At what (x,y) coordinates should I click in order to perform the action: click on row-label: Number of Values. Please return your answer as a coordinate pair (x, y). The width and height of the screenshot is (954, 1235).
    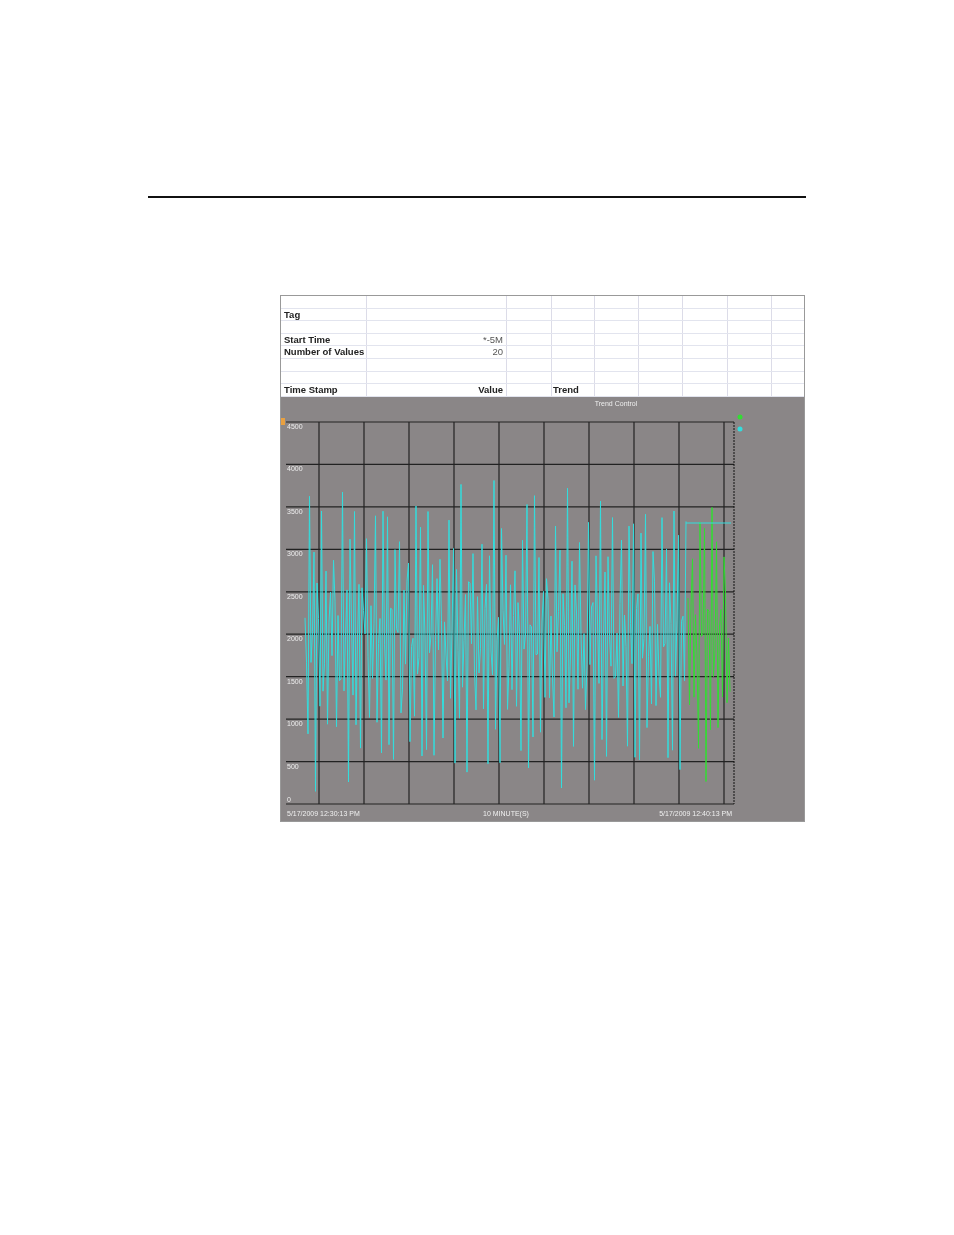
    Looking at the image, I should click on (324, 352).